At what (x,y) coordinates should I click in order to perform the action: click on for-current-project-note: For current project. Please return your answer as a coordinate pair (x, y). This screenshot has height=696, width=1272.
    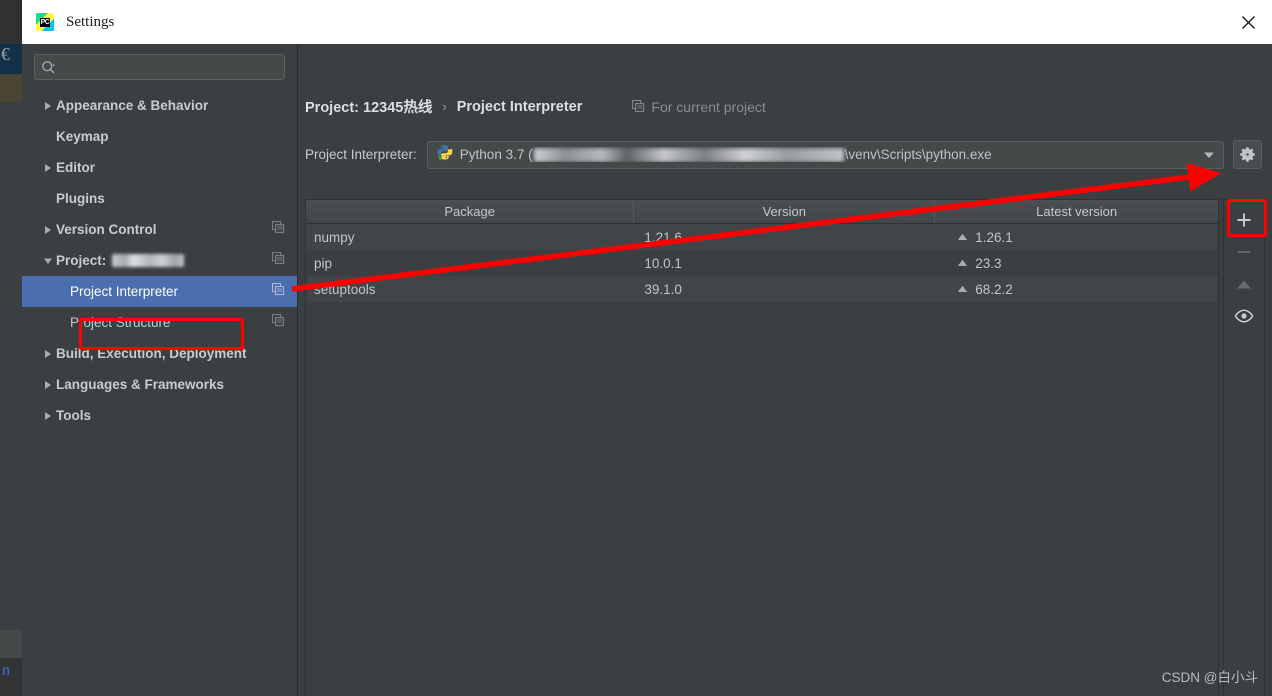
    Looking at the image, I should click on (699, 106).